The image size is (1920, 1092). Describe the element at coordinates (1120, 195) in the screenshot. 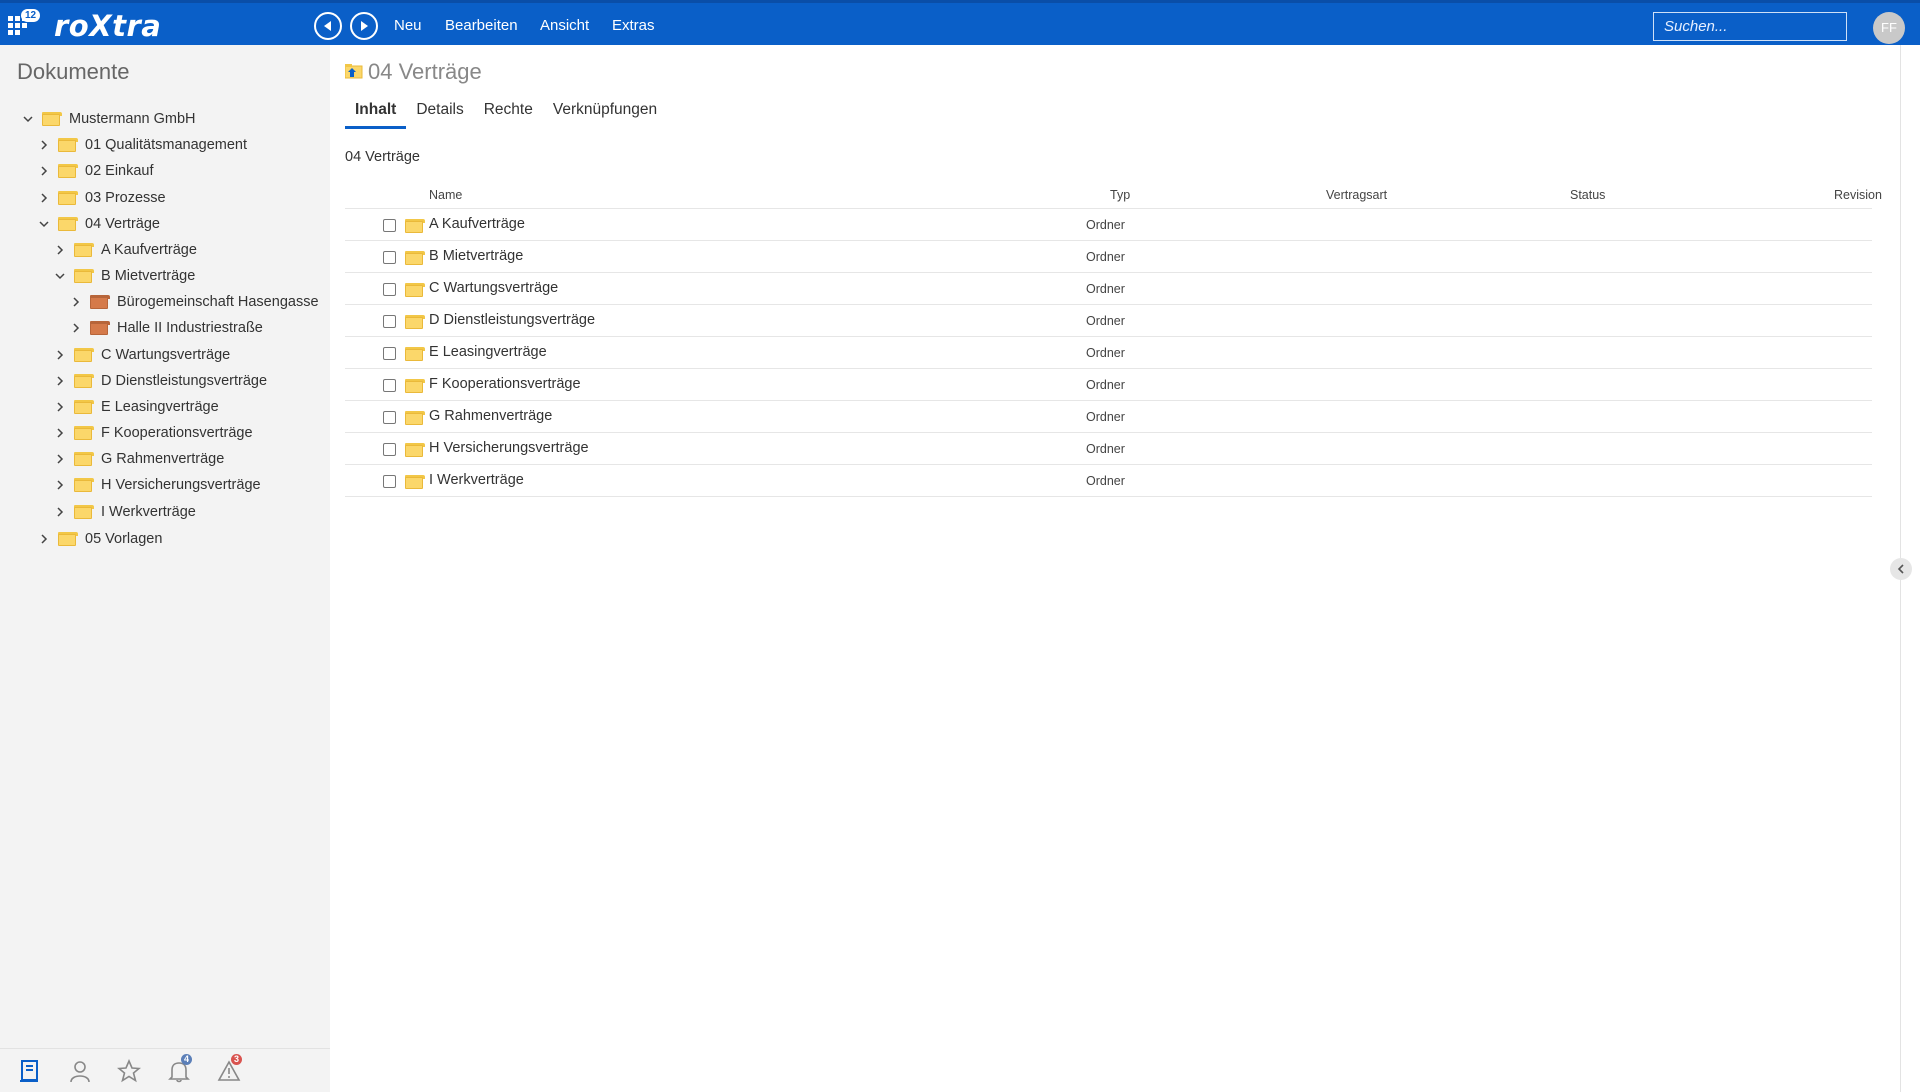

I see `column-header-typ: Typ` at that location.